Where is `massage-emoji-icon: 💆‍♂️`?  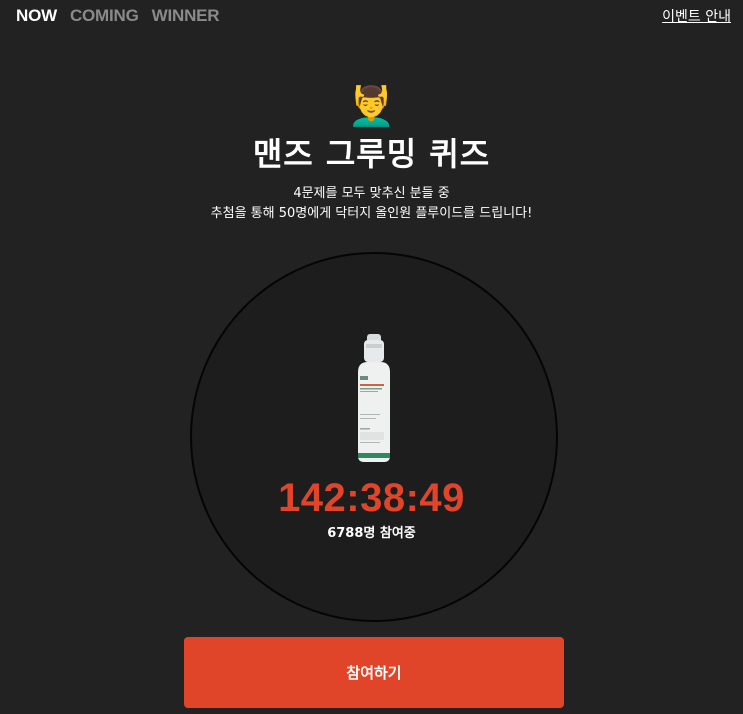 massage-emoji-icon: 💆‍♂️ is located at coordinates (371, 106).